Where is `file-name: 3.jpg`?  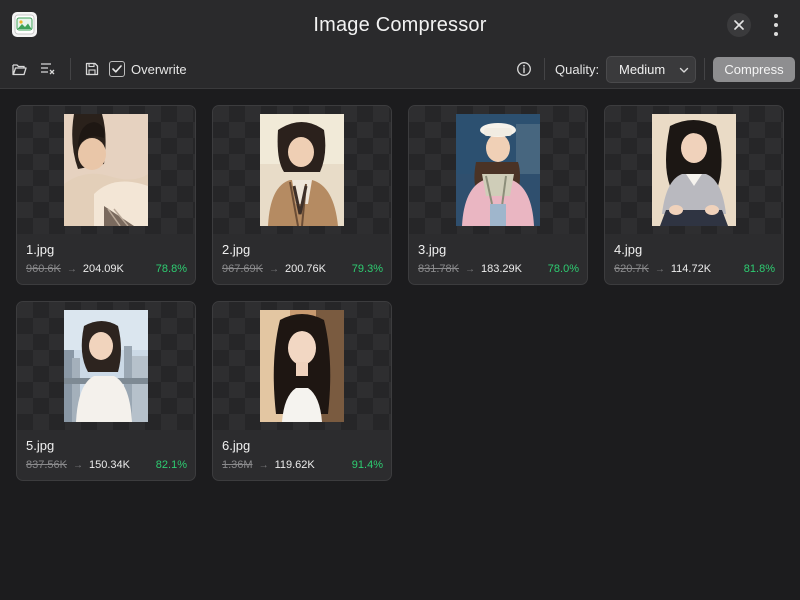
file-name: 3.jpg is located at coordinates (432, 249).